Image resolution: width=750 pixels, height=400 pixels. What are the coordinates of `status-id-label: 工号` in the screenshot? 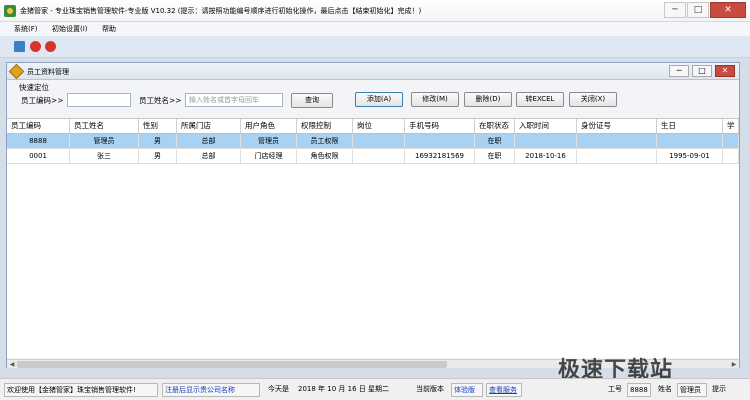 It's located at (615, 389).